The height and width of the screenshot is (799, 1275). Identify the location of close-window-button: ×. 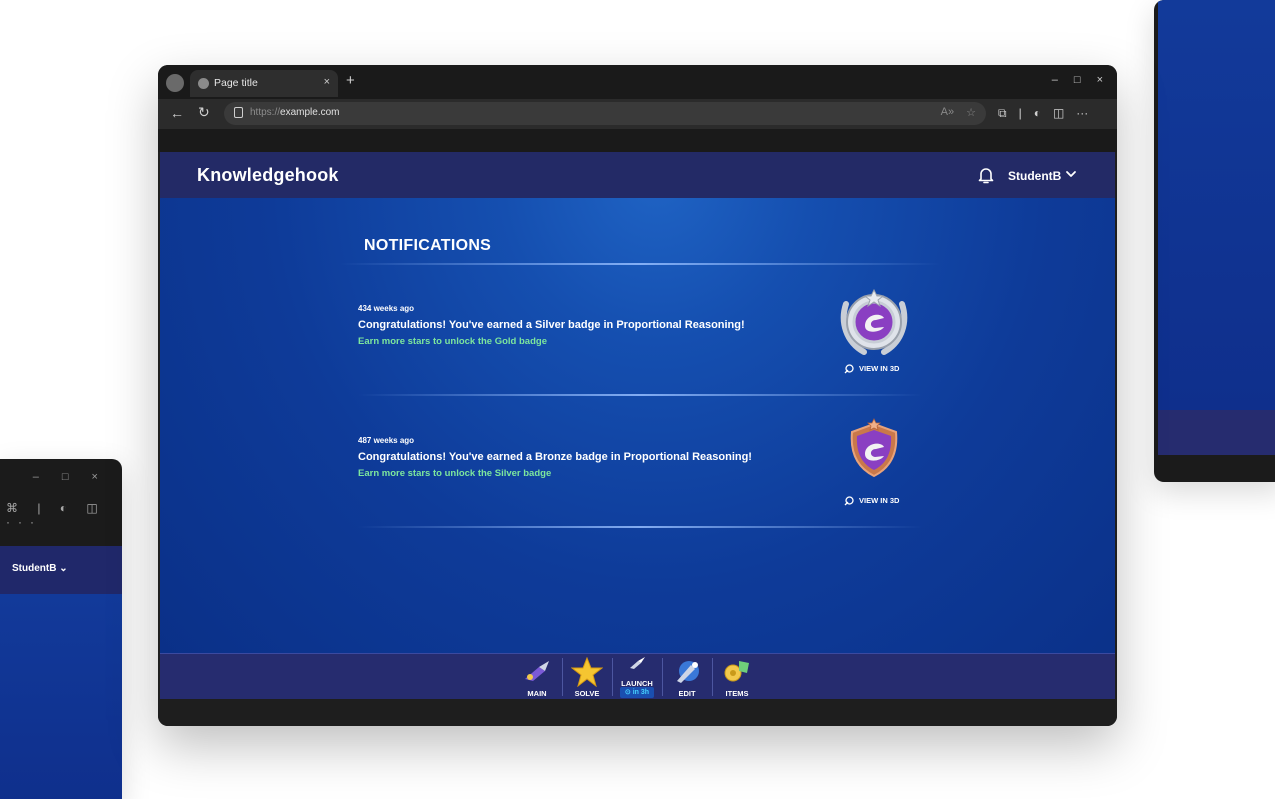
(1100, 80).